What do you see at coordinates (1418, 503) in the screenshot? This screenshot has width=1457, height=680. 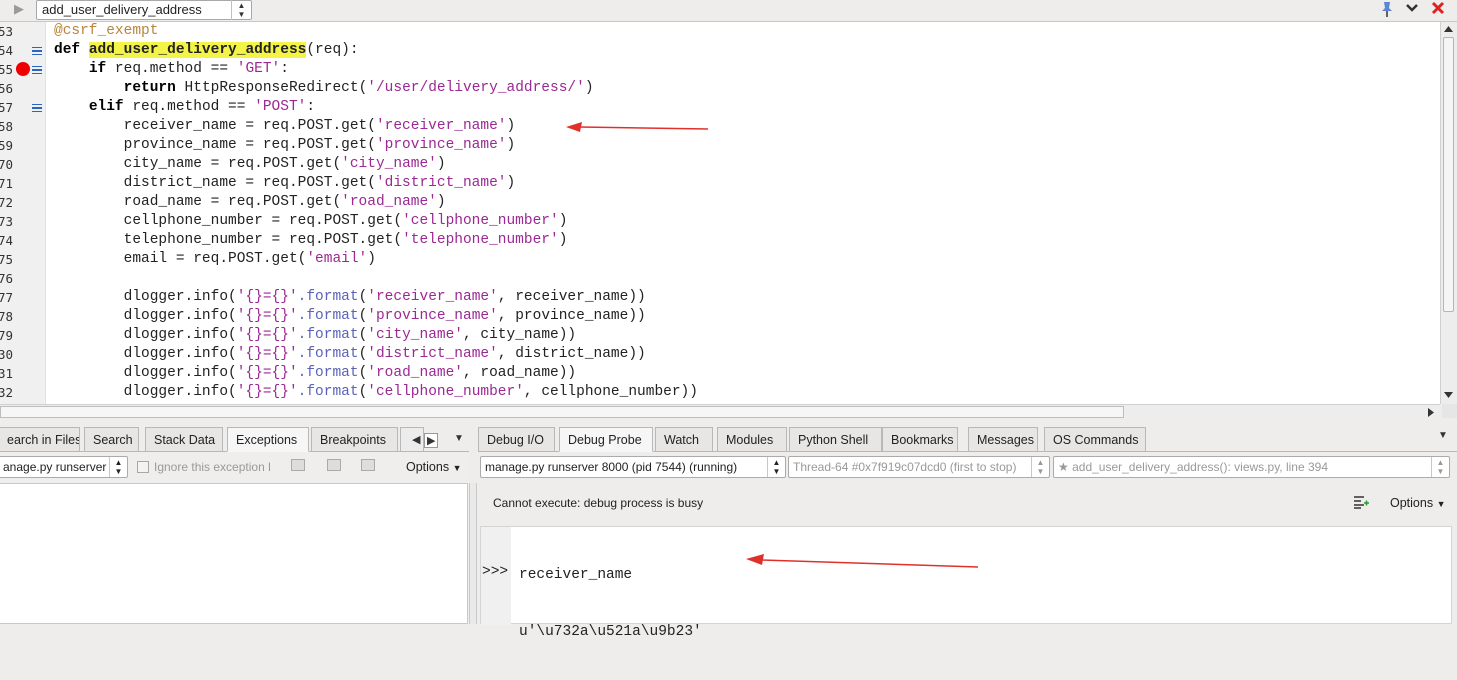 I see `probe-options-menu: Options ▼` at bounding box center [1418, 503].